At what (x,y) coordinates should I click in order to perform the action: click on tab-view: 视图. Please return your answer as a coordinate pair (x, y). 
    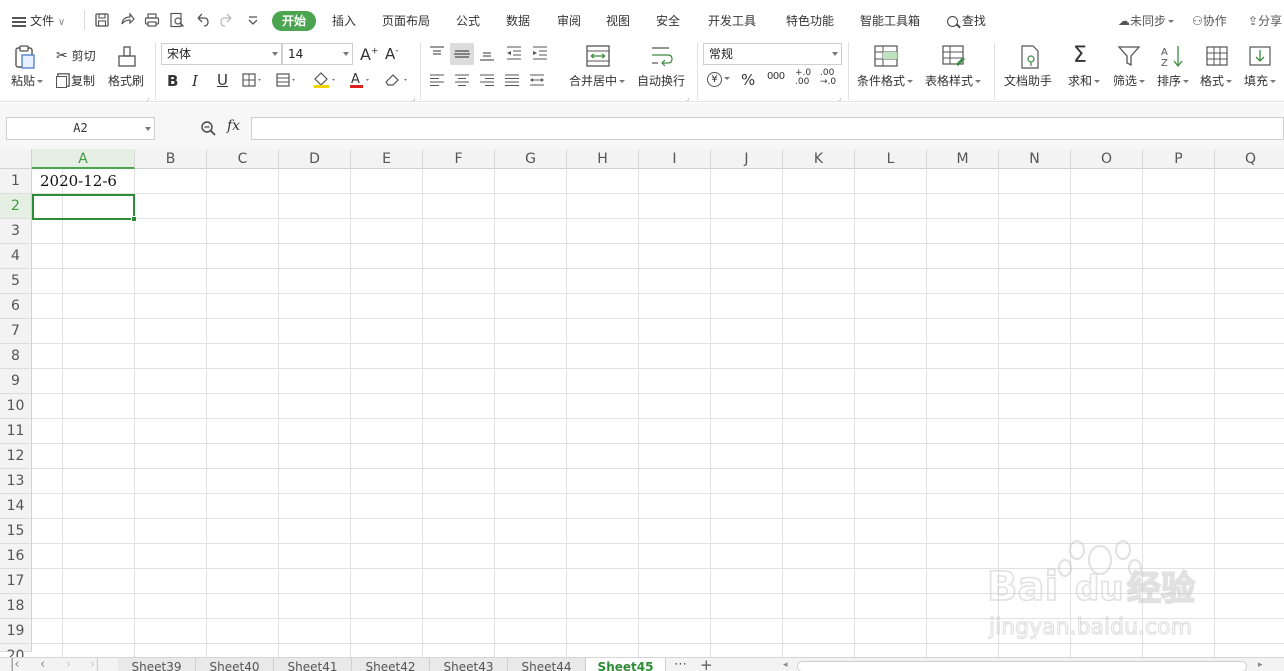
    Looking at the image, I should click on (618, 21).